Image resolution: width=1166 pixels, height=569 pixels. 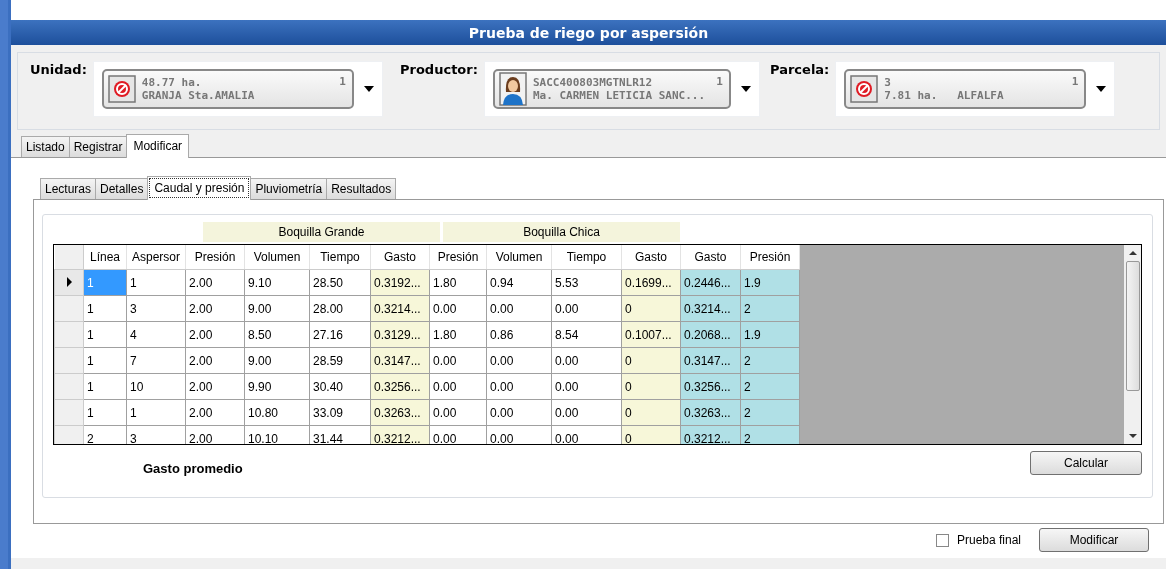 I want to click on dropdown-field: 48.77 ha. GRANJA Sta.AMALIA 1, so click(x=237, y=89).